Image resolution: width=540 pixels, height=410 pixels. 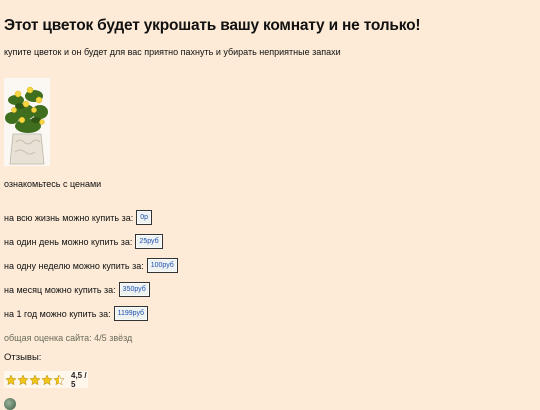 What do you see at coordinates (53, 184) in the screenshot?
I see `prices-intro: ознакомьтесь с ценами` at bounding box center [53, 184].